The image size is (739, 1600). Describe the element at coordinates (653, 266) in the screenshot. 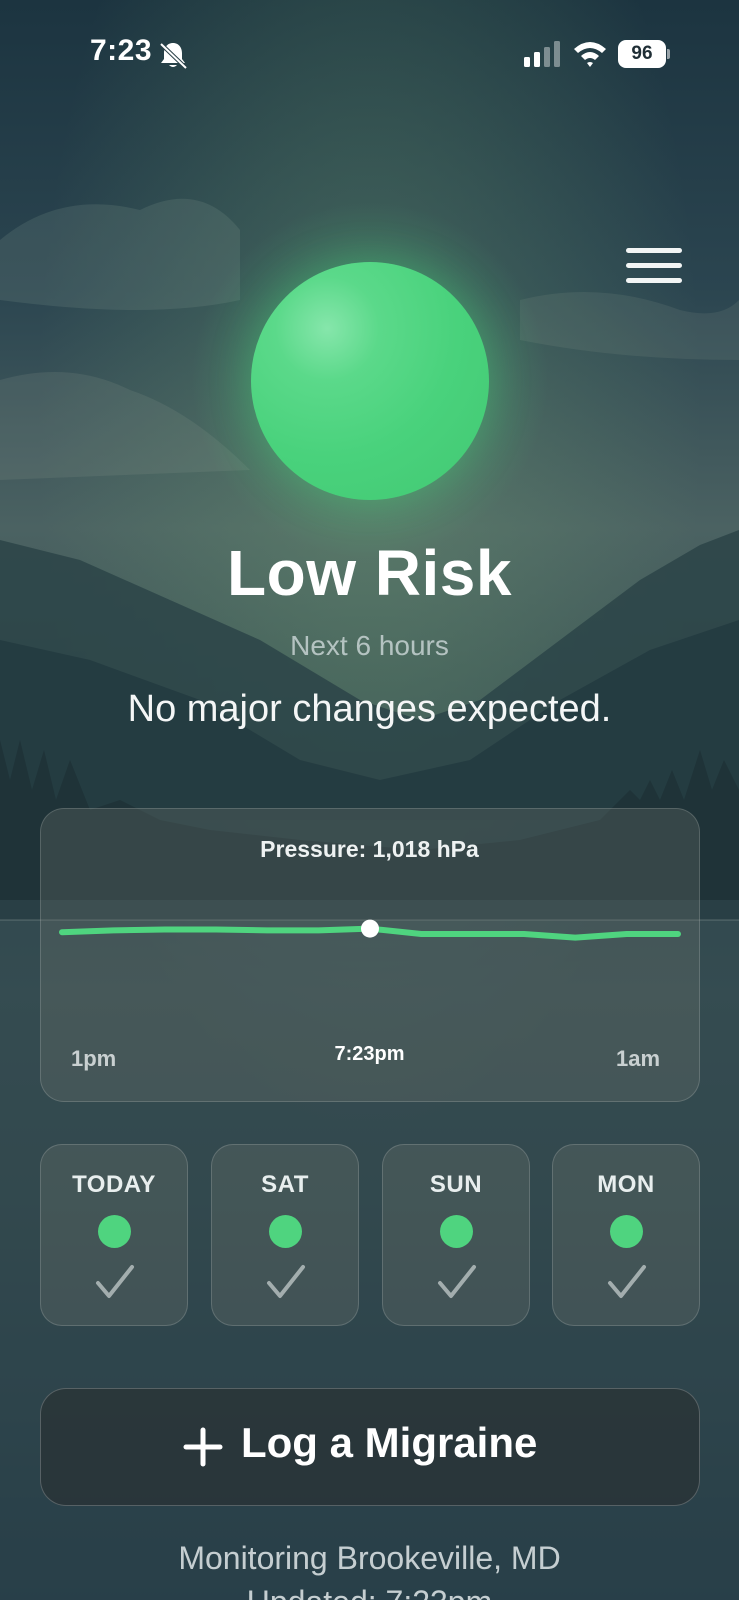

I see `hamburger-menu-icon` at that location.